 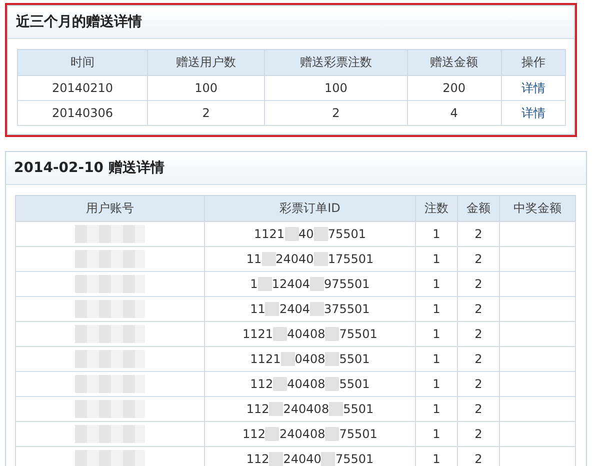 What do you see at coordinates (89, 168) in the screenshot?
I see `panel-title: 2014-02-10 赠送详情` at bounding box center [89, 168].